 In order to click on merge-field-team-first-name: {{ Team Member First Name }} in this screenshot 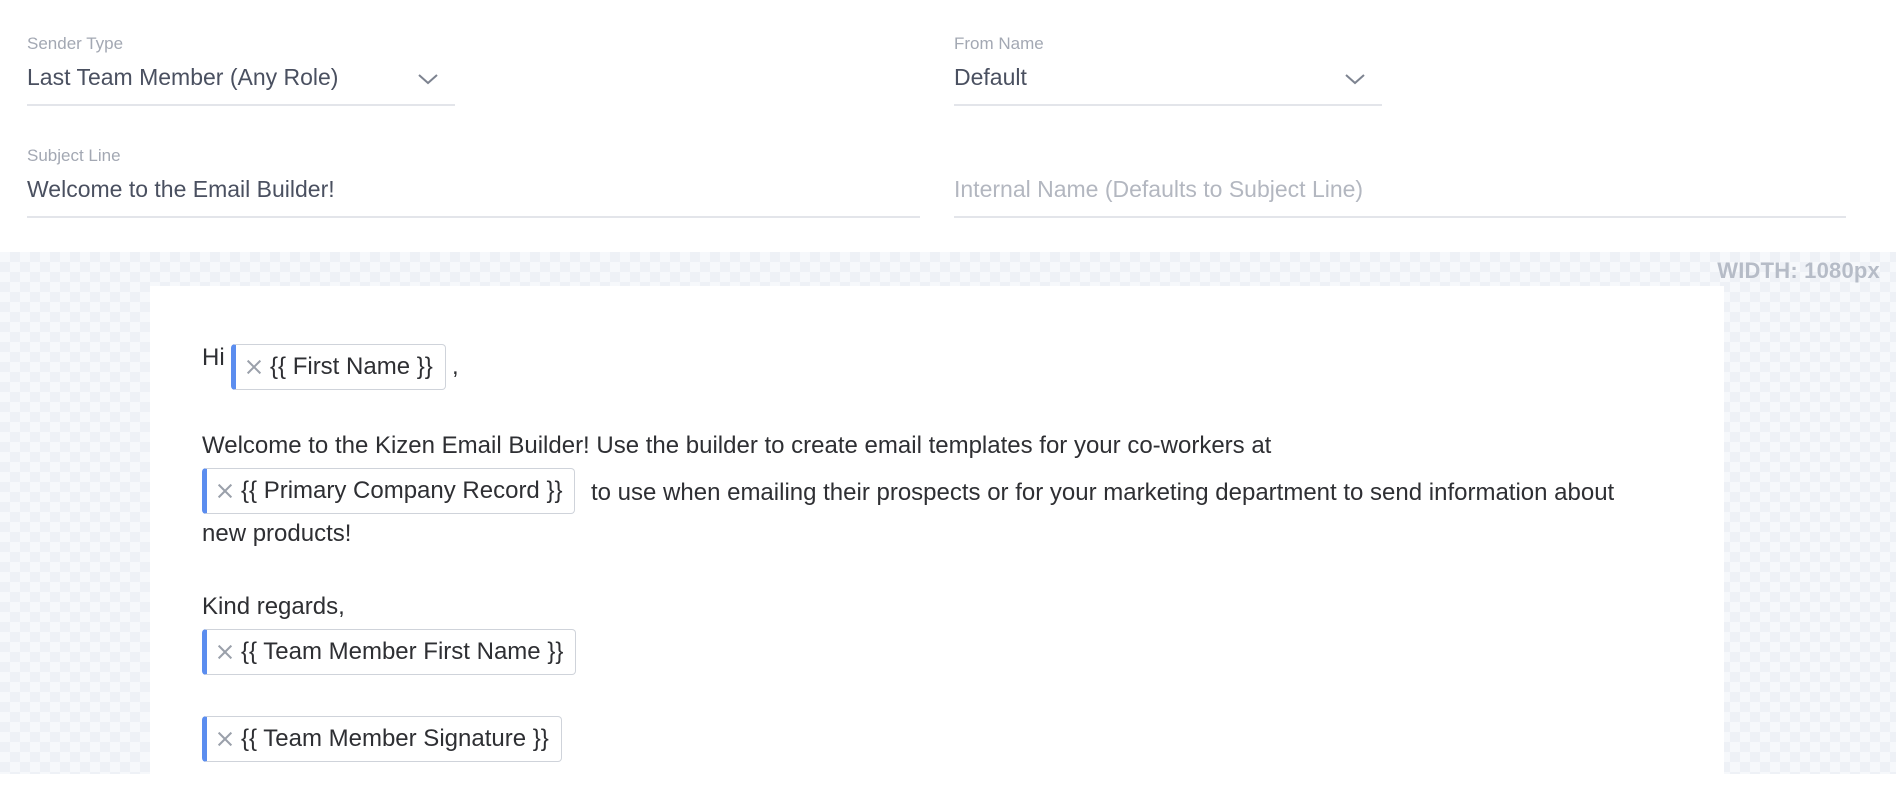, I will do `click(389, 652)`.